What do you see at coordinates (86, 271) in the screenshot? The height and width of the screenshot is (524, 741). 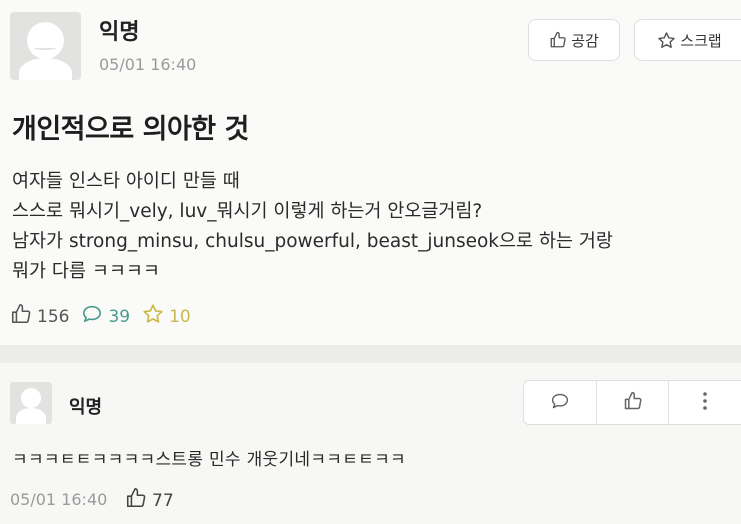 I see `body-line: 뭐가 다름 ㅋㅋㅋㅋ` at bounding box center [86, 271].